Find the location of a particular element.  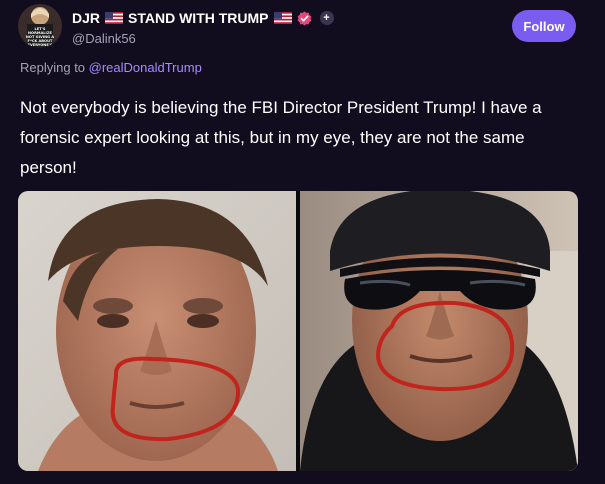

post-header: DJR STAND WITH TRUMP + @Dalink56 is located at coordinates (282, 27).